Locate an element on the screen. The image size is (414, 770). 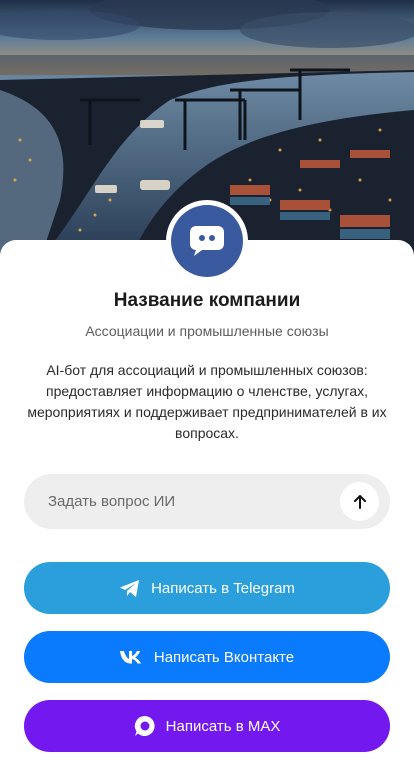
write-telegram-button: Написать в Telegram is located at coordinates (207, 588).